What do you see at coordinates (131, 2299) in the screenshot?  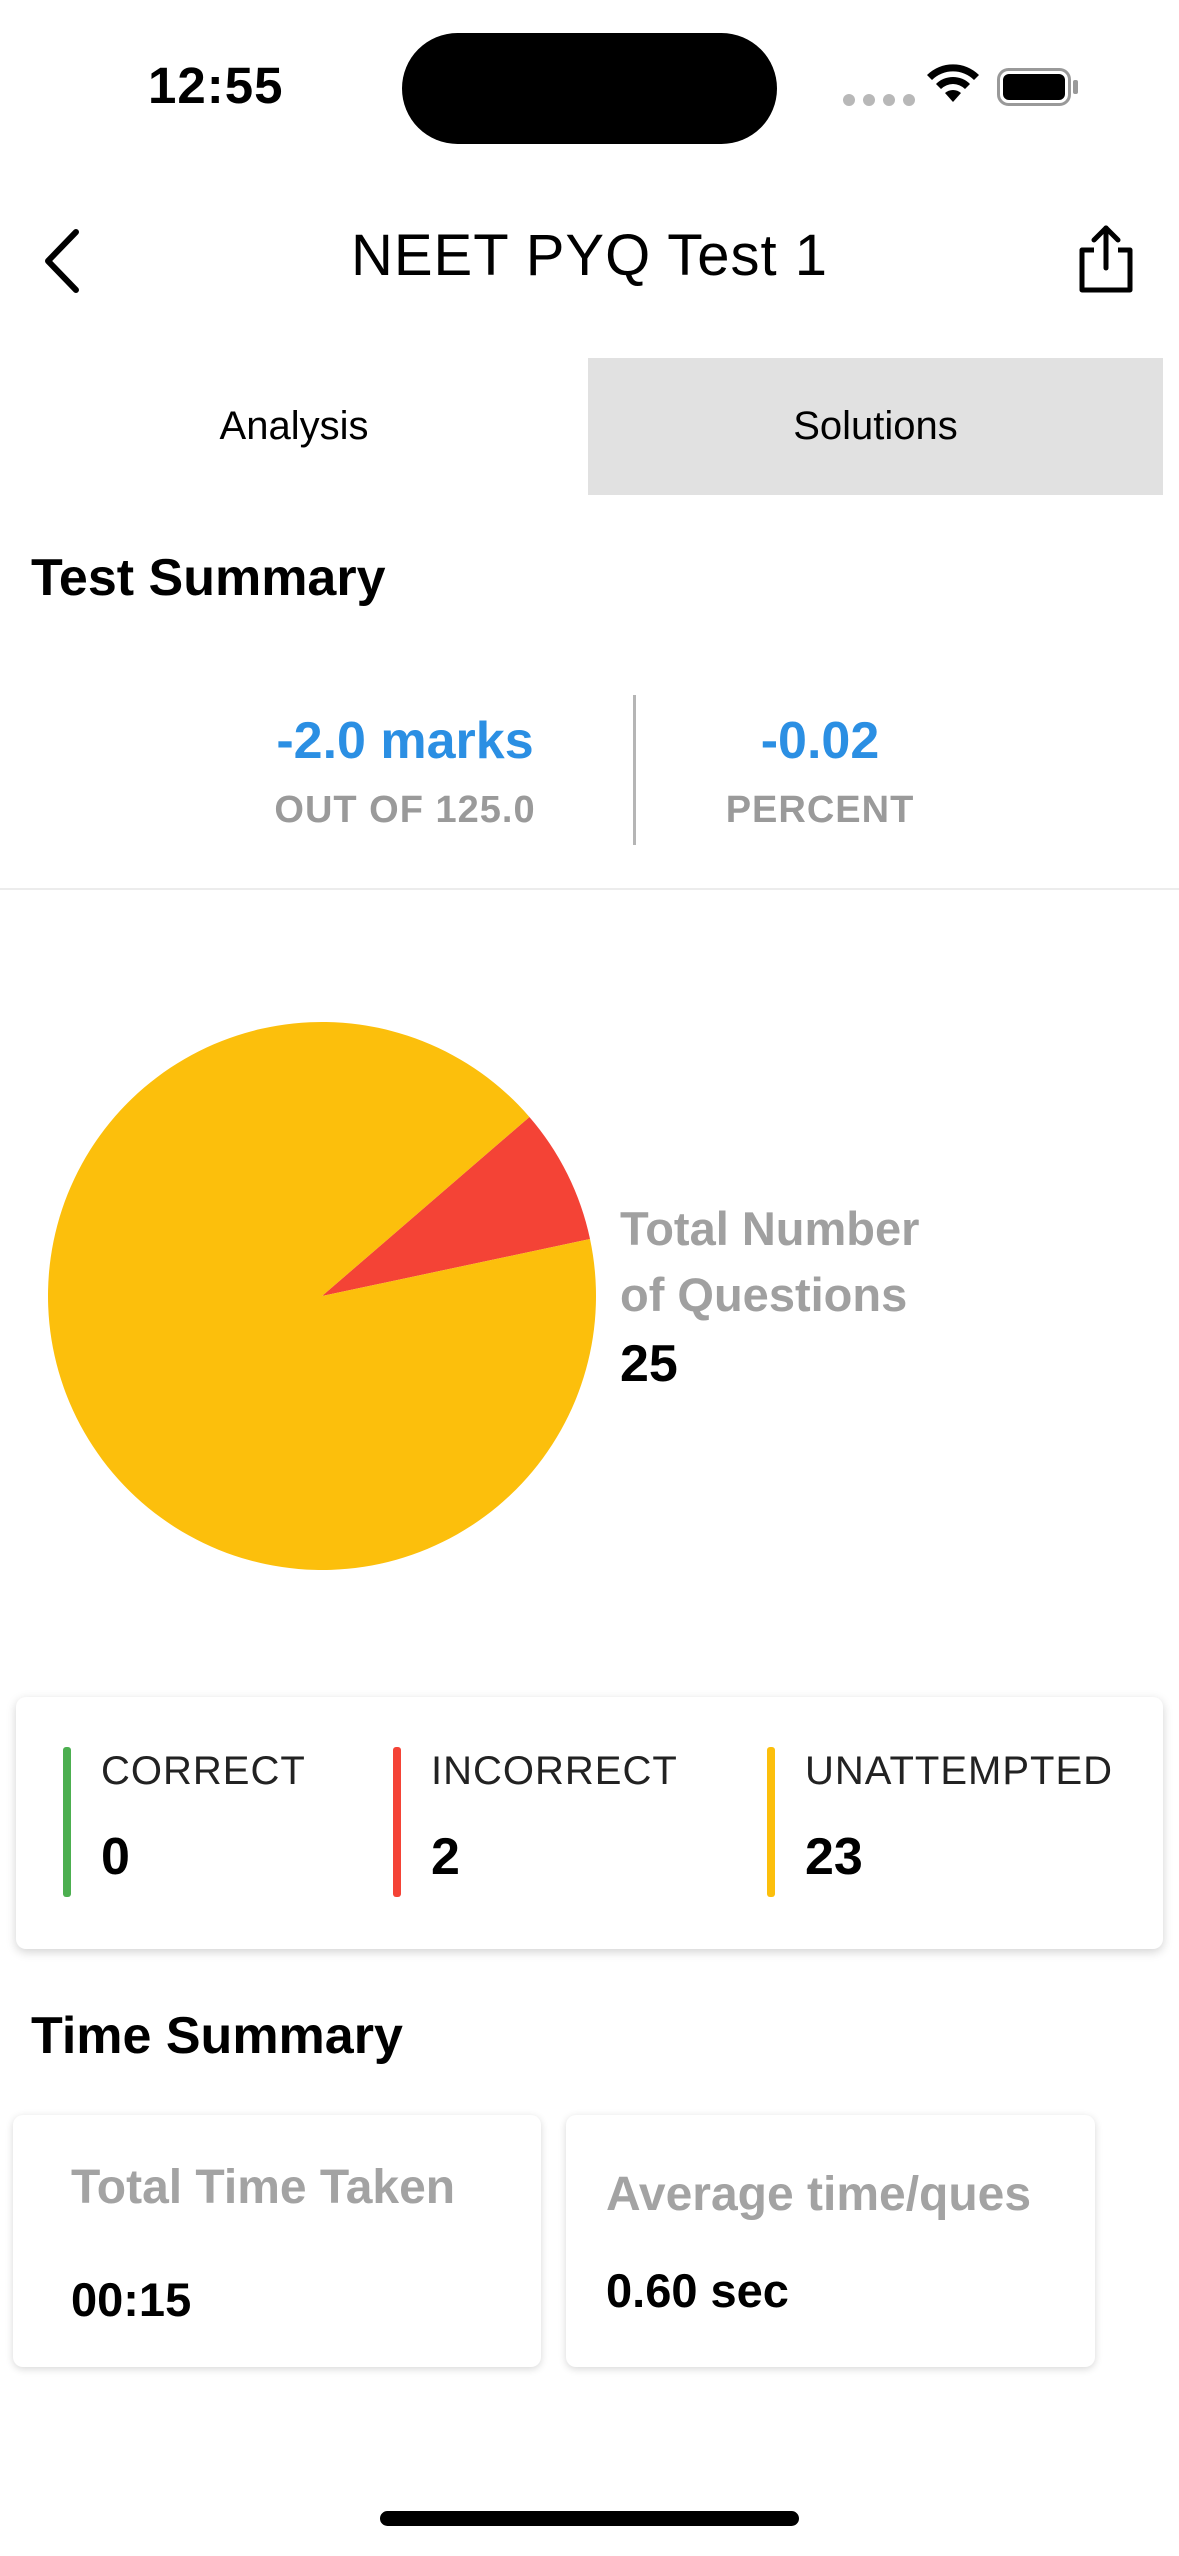 I see `total-time-value: 00:15` at bounding box center [131, 2299].